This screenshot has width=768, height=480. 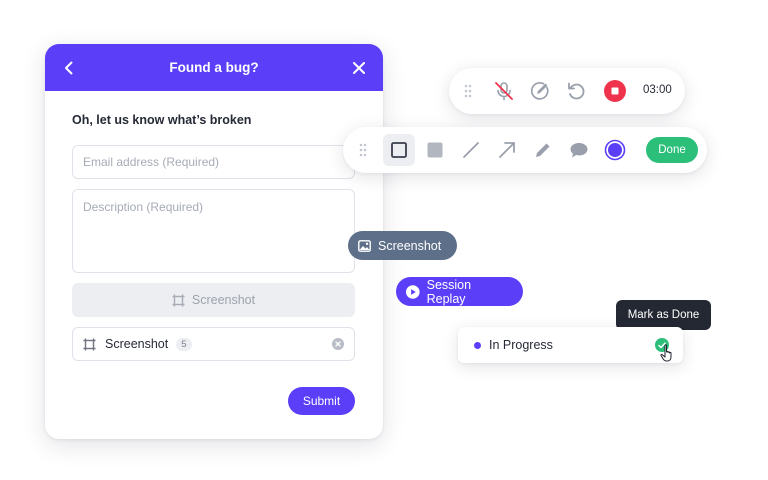 I want to click on pen-tool, so click(x=543, y=150).